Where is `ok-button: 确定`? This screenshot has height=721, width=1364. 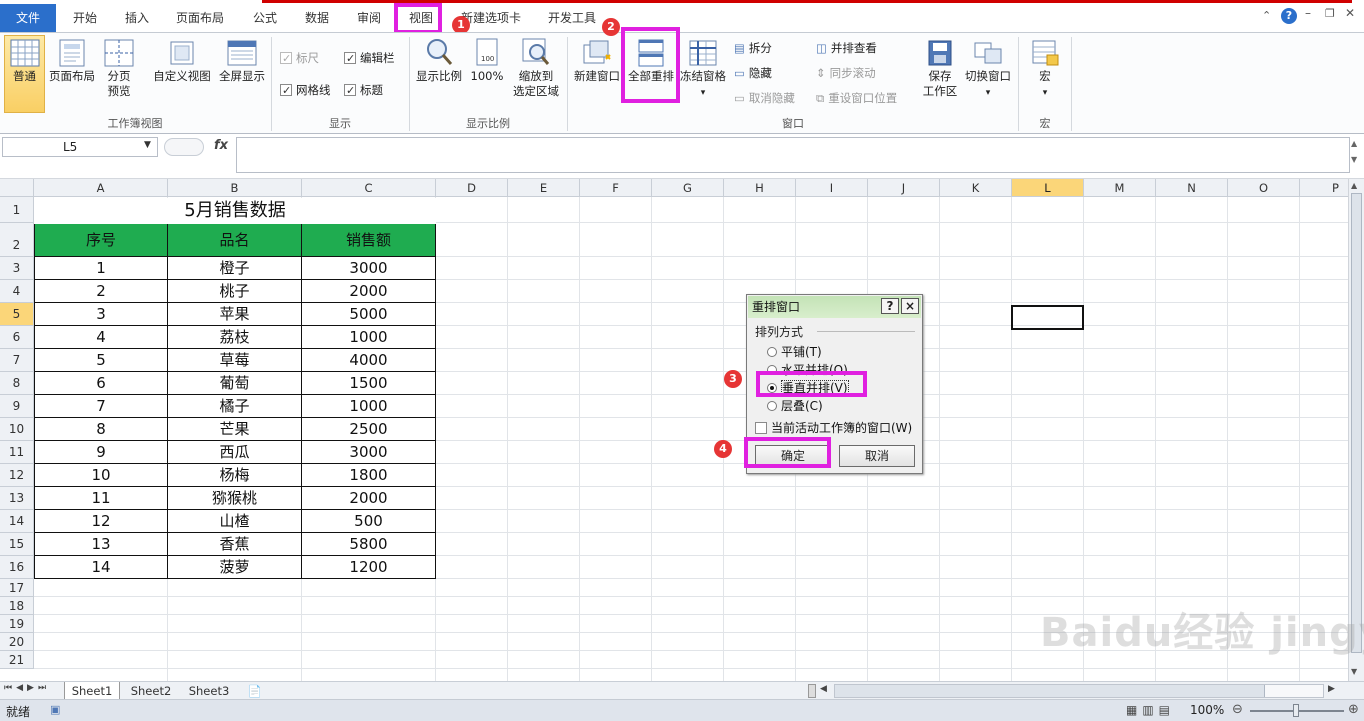
ok-button: 确定 is located at coordinates (793, 456).